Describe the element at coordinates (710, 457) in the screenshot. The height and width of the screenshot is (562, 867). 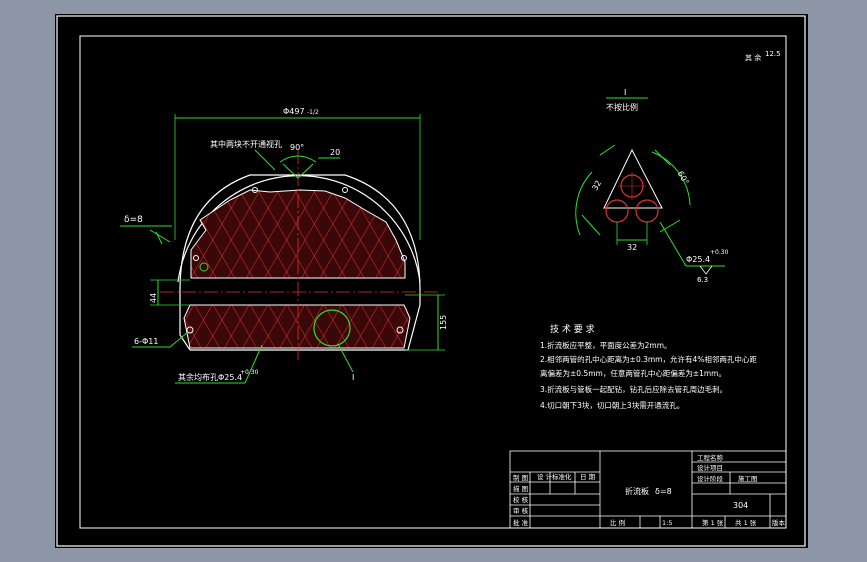
I see `tb-r1: 工程名称` at that location.